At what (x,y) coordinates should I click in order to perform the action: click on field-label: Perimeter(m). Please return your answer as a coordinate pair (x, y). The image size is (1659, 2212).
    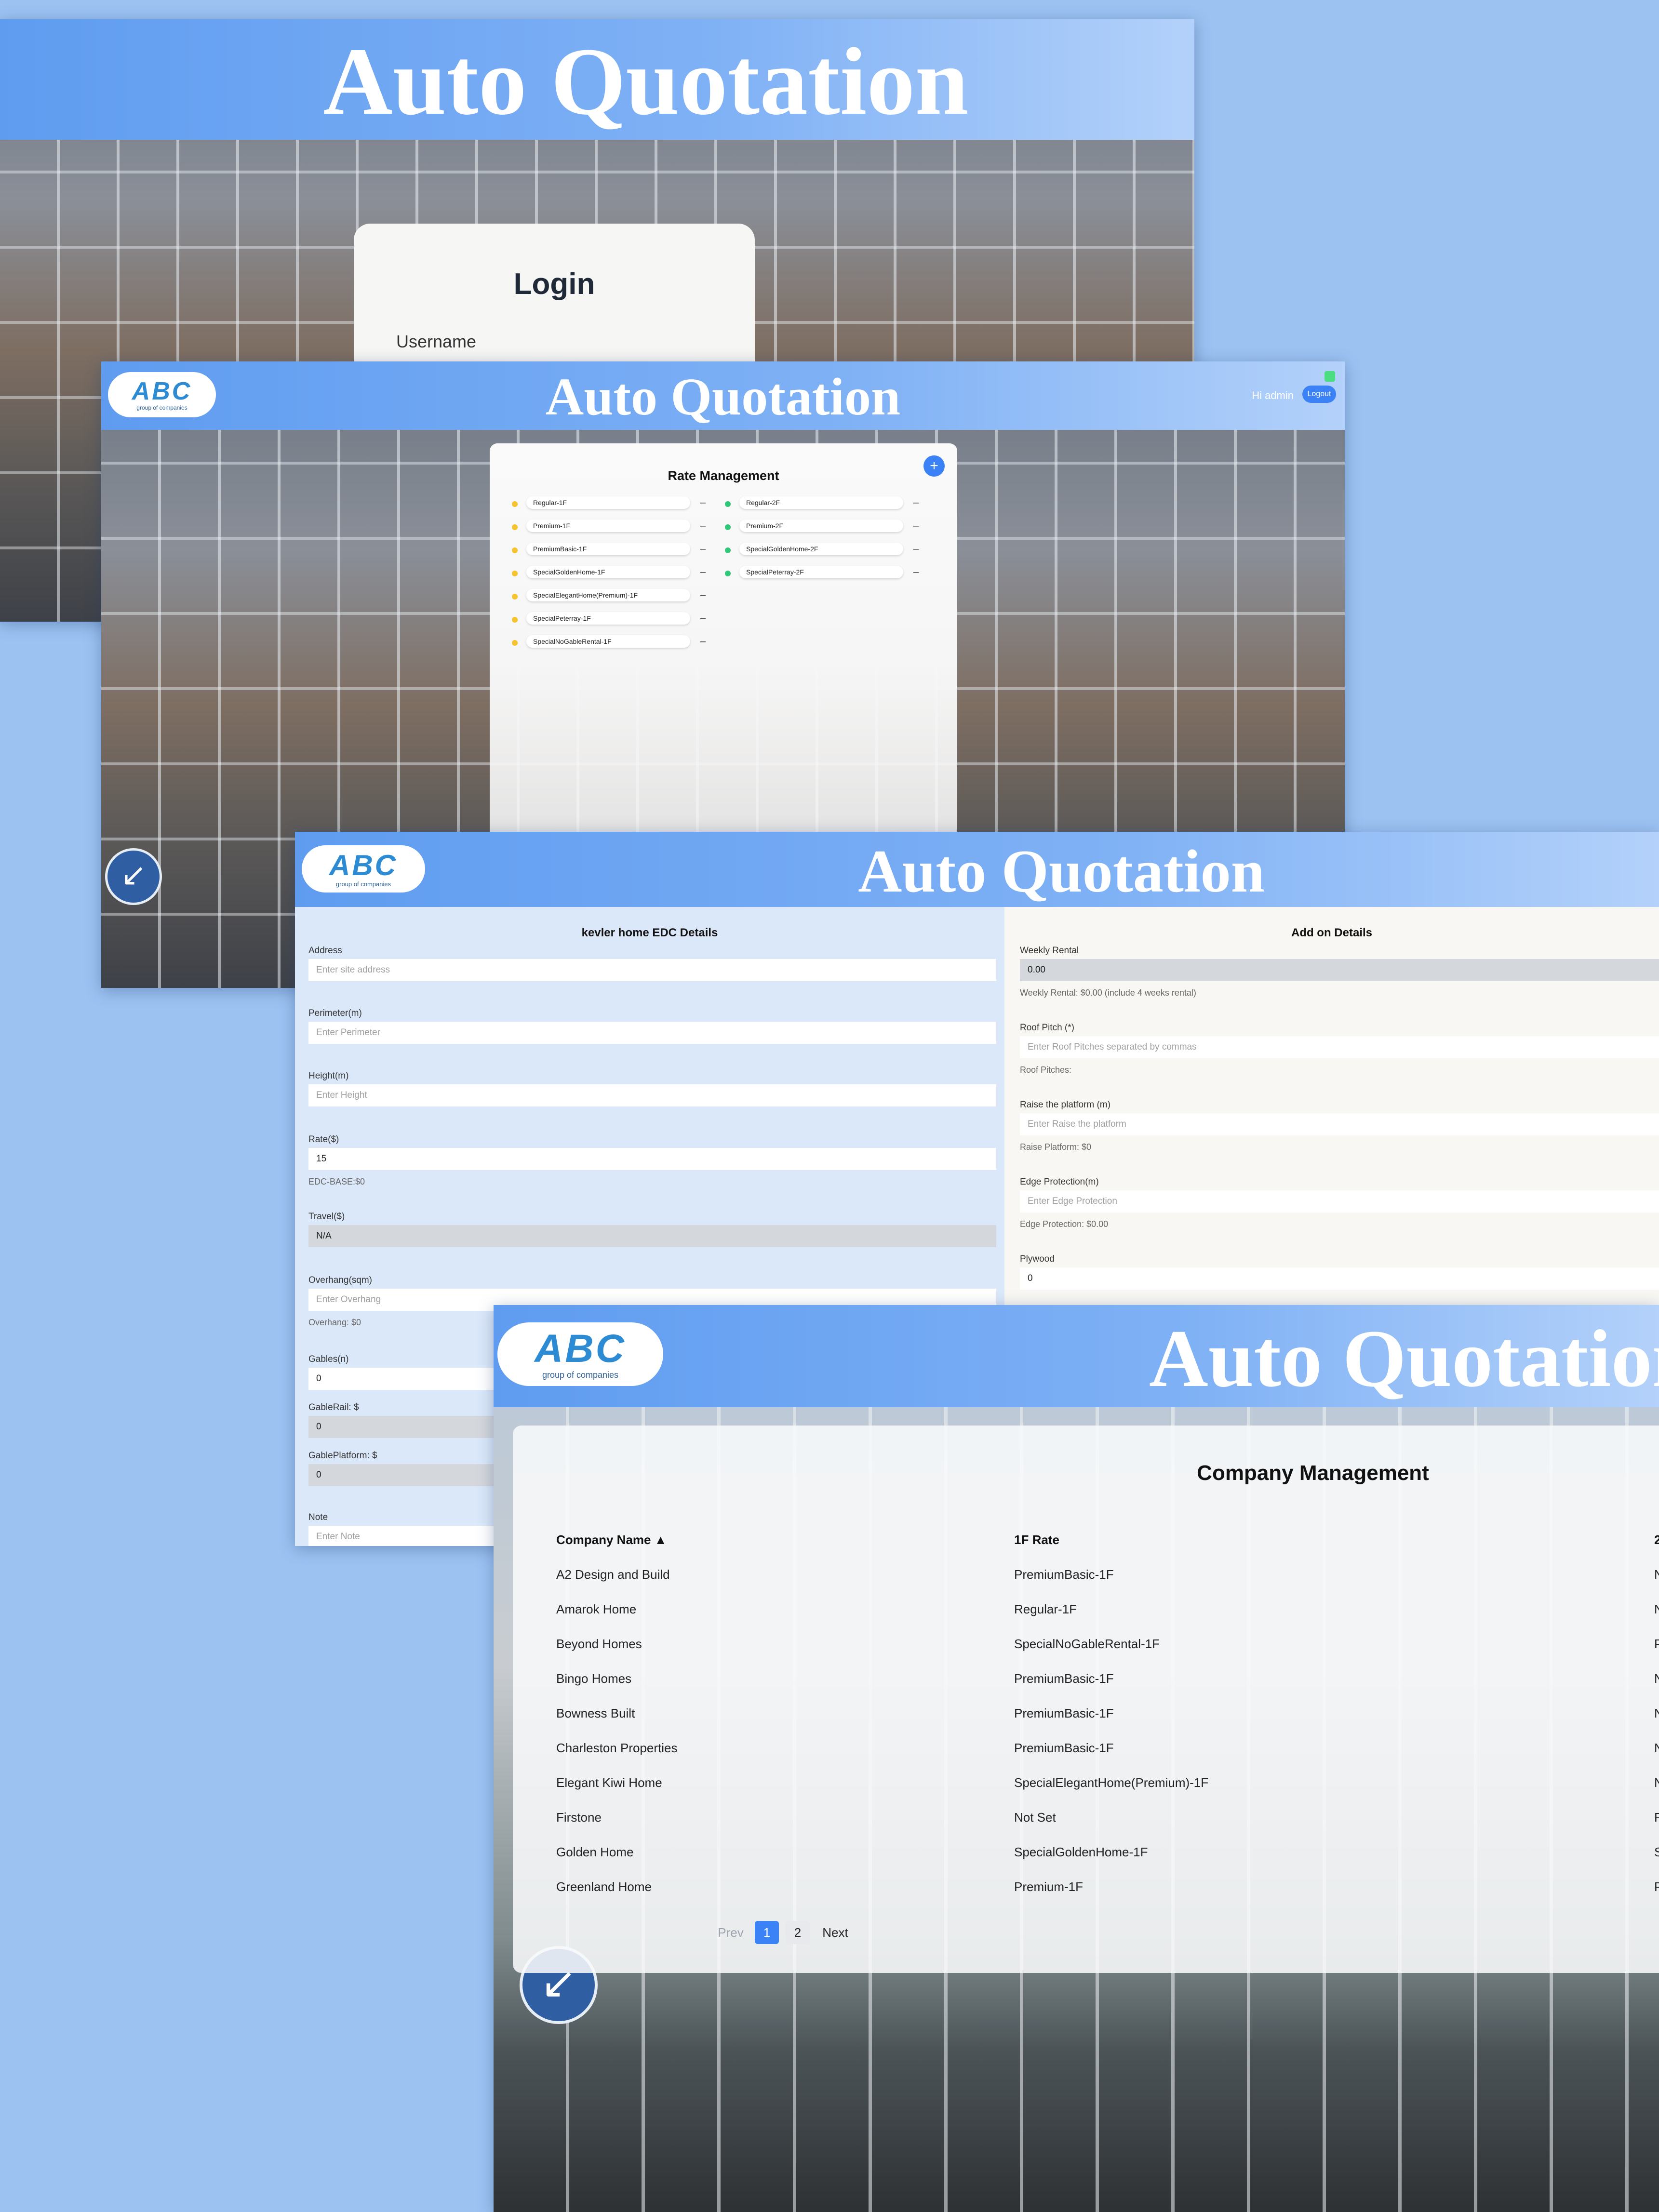
    Looking at the image, I should click on (335, 1013).